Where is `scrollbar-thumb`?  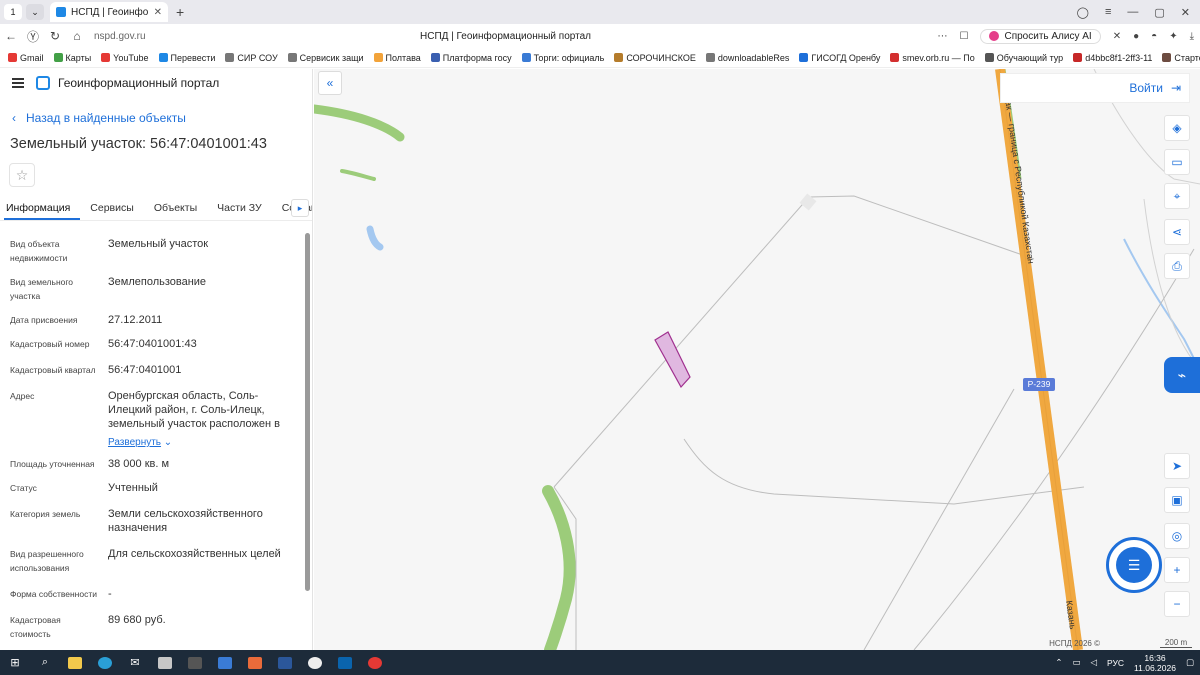 scrollbar-thumb is located at coordinates (307, 412).